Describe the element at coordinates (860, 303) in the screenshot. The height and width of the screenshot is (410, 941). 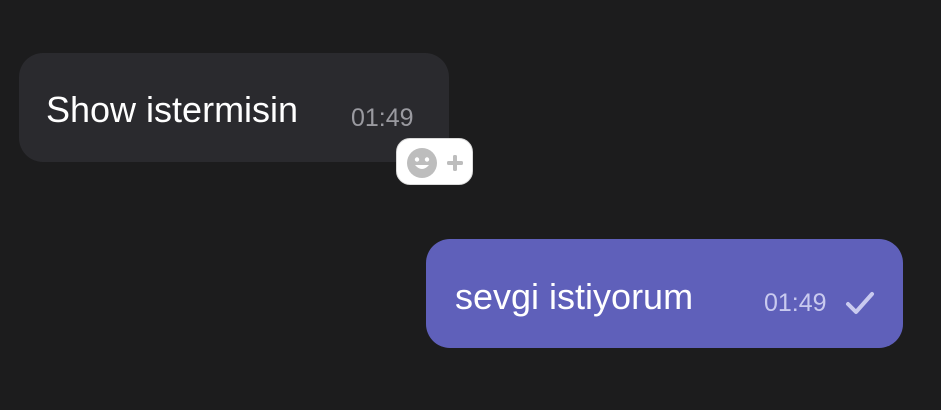
I see `check-icon` at that location.